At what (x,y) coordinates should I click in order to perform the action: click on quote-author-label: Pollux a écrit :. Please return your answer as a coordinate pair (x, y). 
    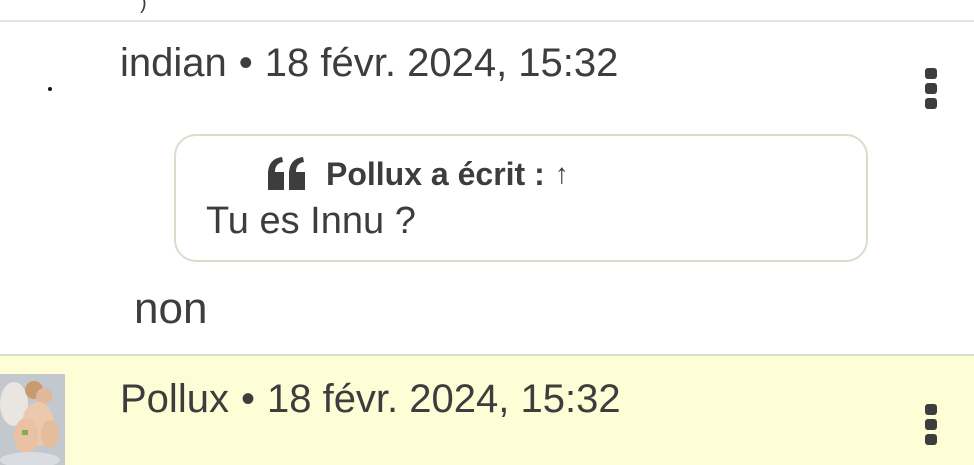
    Looking at the image, I should click on (435, 173).